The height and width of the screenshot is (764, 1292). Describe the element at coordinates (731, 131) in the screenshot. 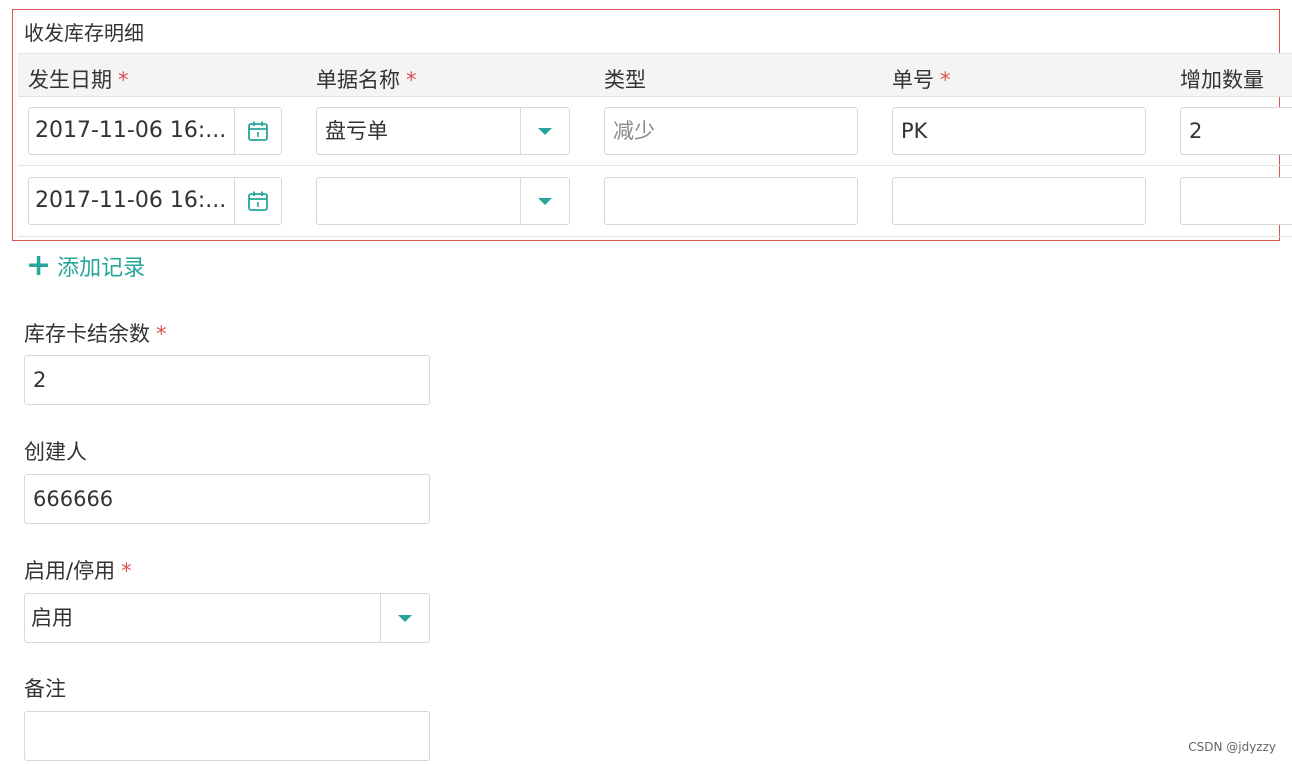

I see `type-field: 减少` at that location.